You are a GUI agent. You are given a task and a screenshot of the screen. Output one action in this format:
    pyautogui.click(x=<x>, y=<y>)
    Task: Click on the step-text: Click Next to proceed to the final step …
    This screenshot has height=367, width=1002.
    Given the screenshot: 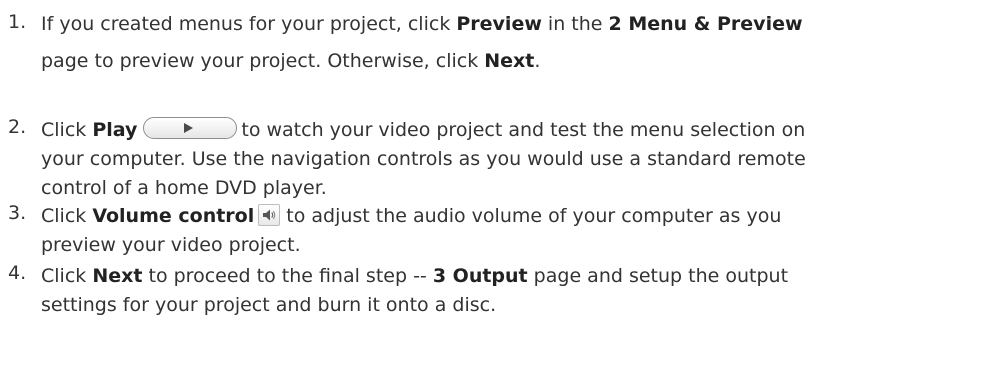 What is the action you would take?
    pyautogui.click(x=415, y=290)
    